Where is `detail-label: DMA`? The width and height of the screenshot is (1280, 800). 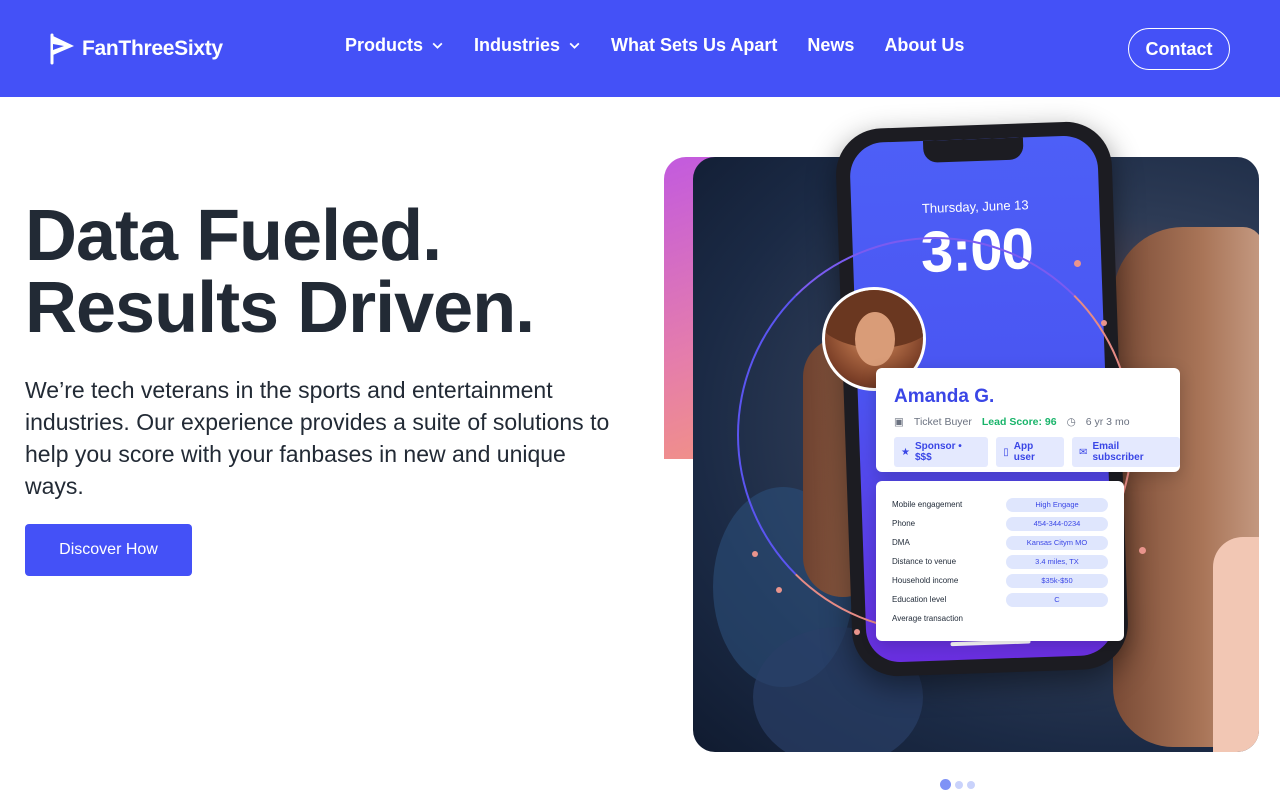
detail-label: DMA is located at coordinates (901, 542).